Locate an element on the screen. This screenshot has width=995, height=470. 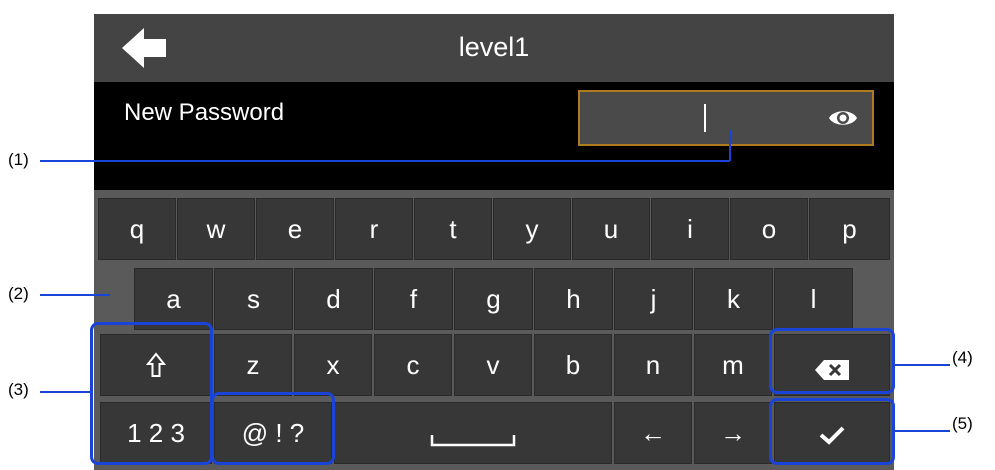
space-key is located at coordinates (473, 433).